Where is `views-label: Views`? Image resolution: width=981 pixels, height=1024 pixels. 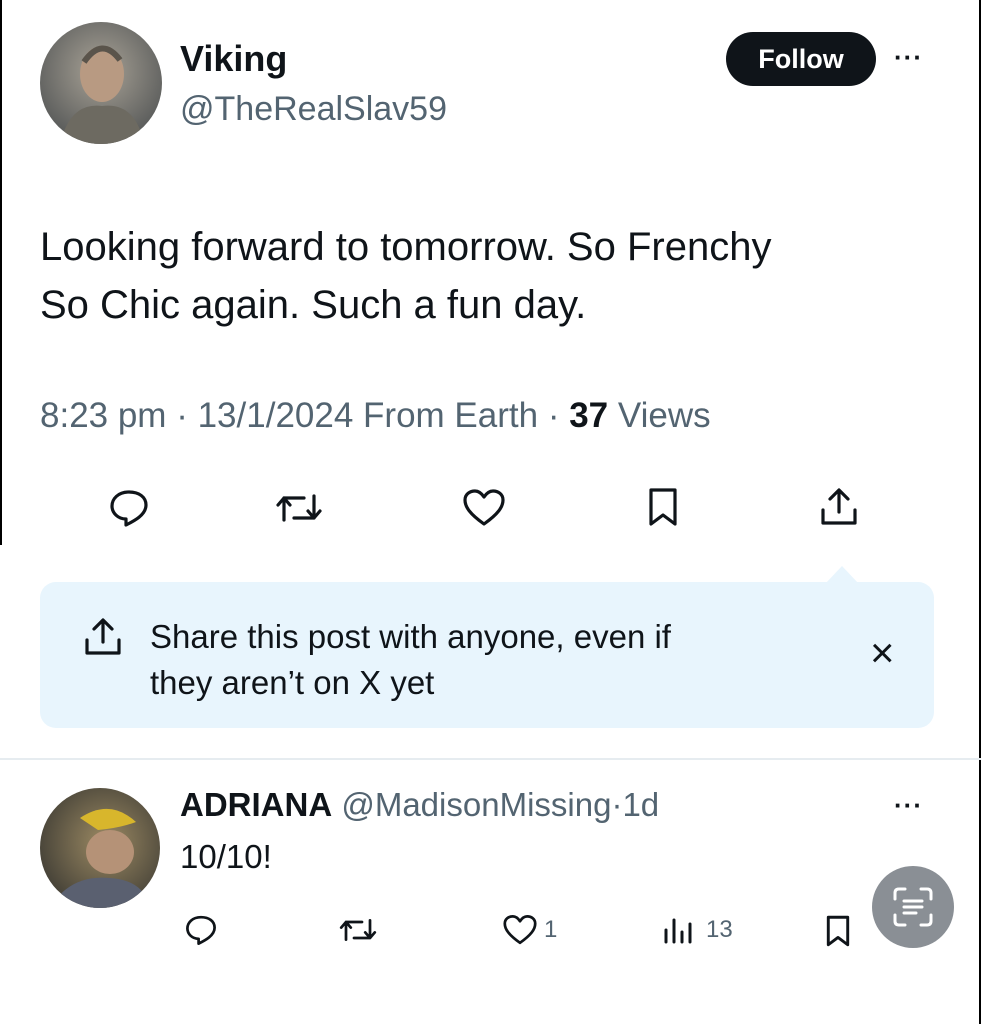 views-label: Views is located at coordinates (664, 415).